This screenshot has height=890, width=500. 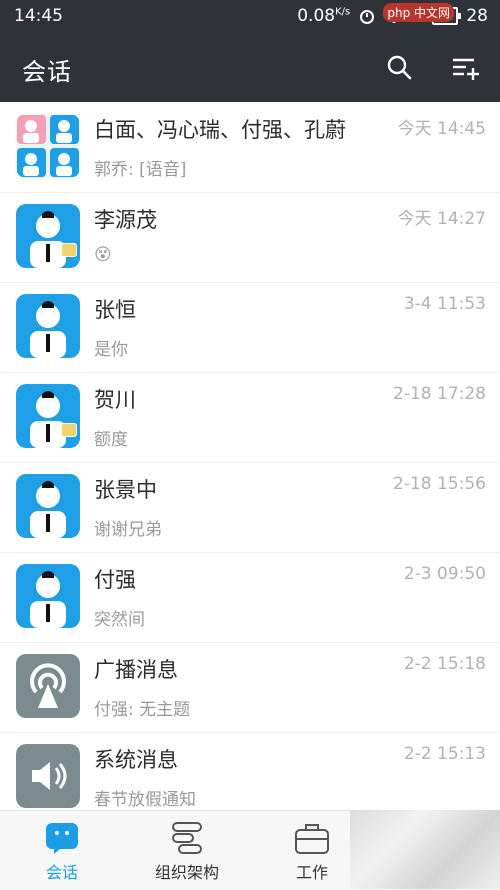 I want to click on conversation-preview: 是你, so click(x=111, y=350).